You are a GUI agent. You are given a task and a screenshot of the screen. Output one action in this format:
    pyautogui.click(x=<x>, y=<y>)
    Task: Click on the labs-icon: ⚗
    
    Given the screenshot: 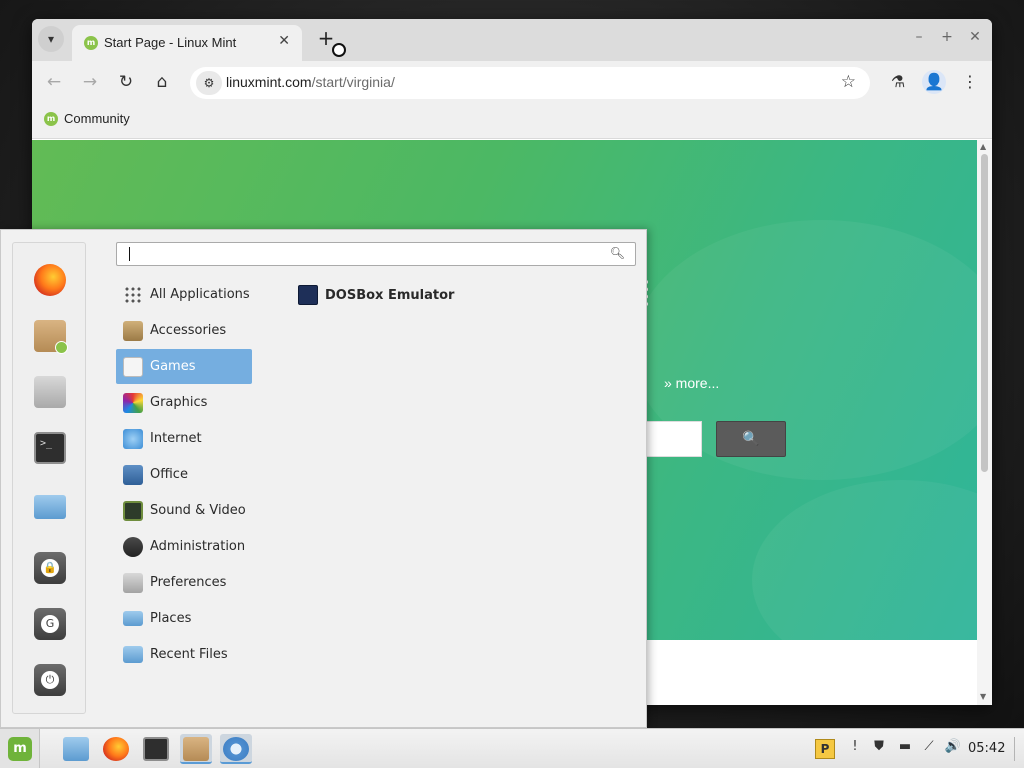 What is the action you would take?
    pyautogui.click(x=898, y=82)
    